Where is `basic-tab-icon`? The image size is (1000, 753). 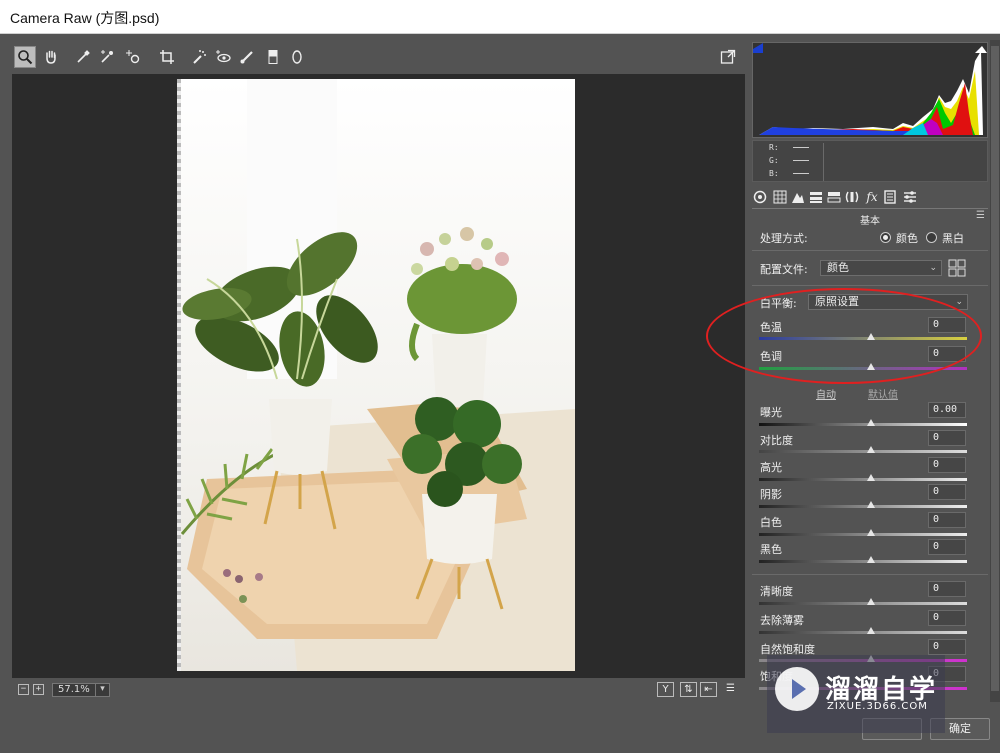 basic-tab-icon is located at coordinates (760, 197).